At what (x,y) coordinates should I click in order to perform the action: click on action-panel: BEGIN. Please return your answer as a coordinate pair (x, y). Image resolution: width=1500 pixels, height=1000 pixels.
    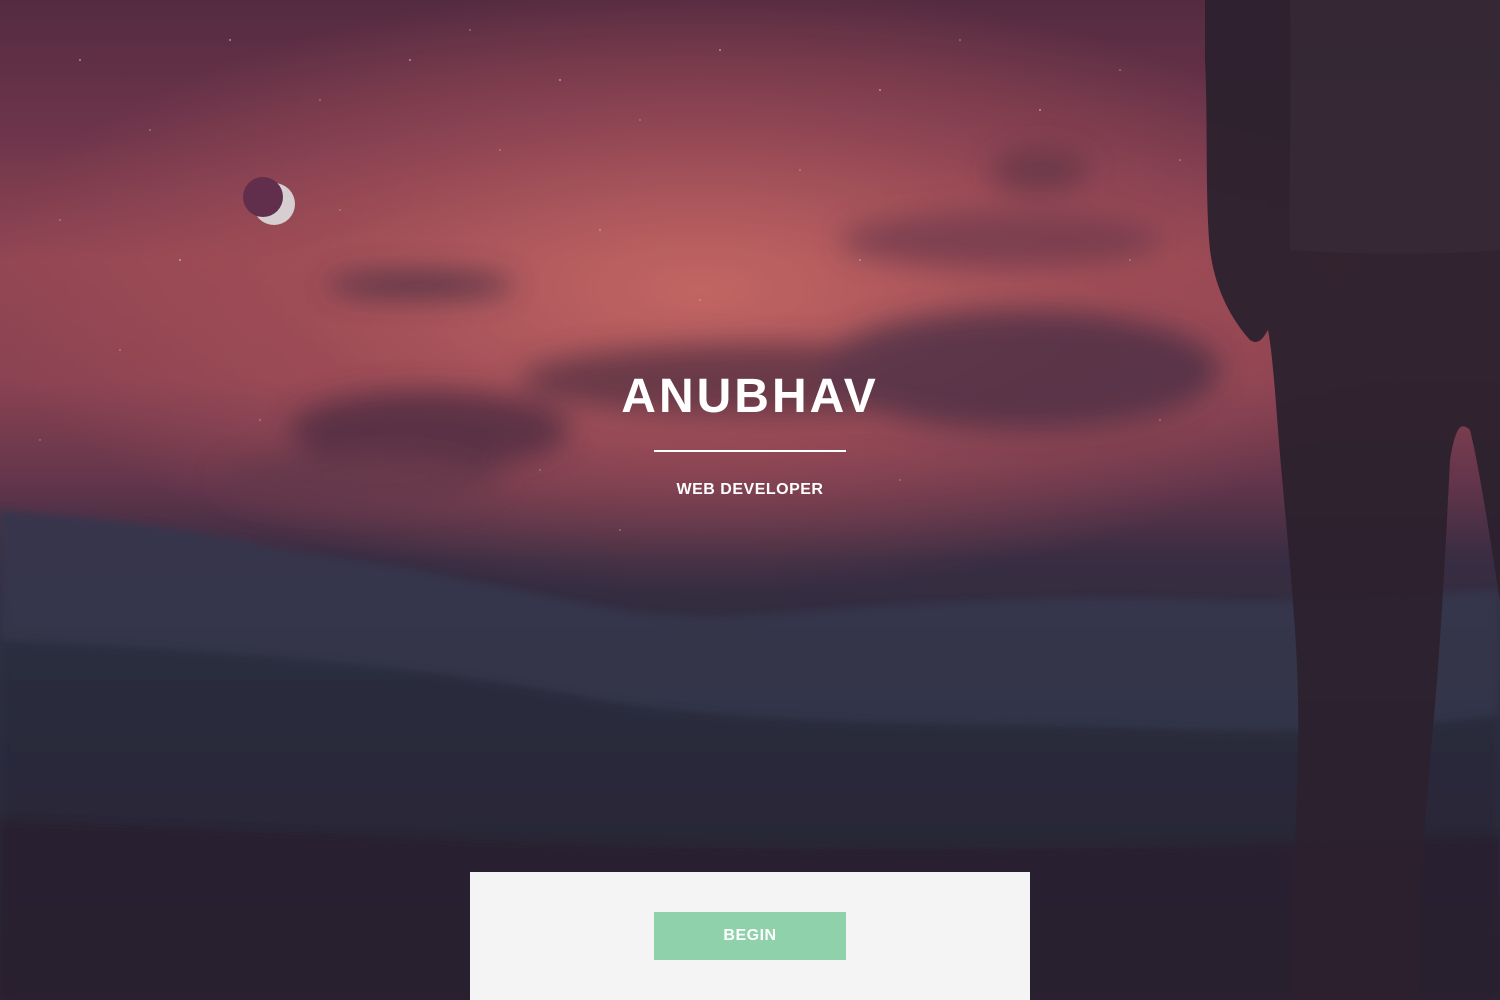
    Looking at the image, I should click on (750, 936).